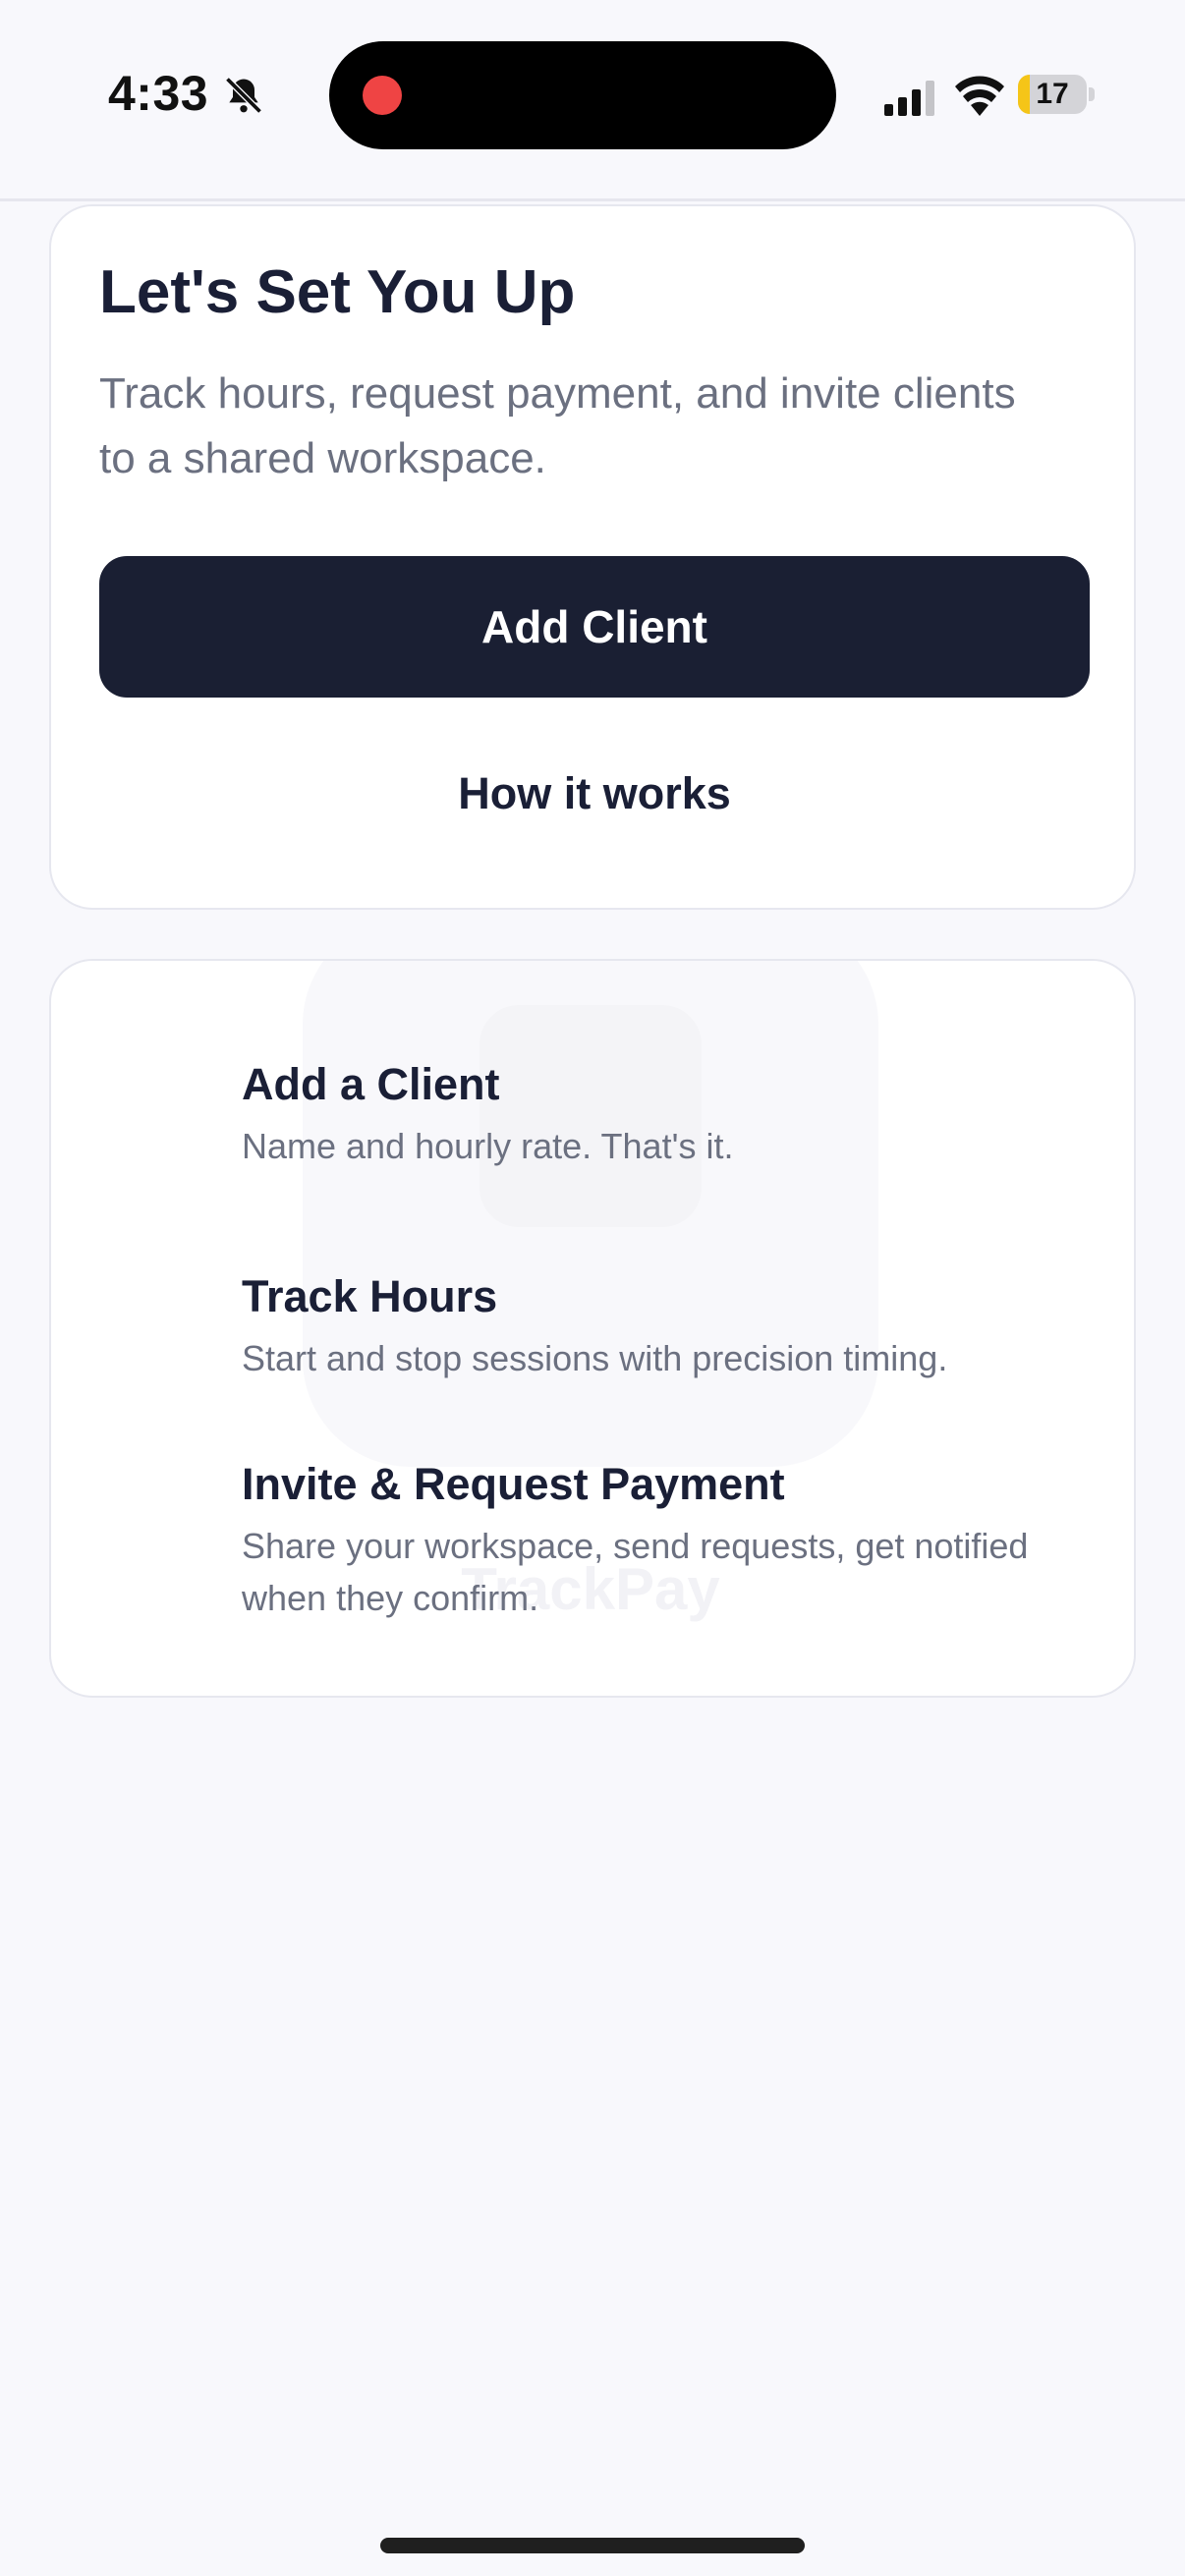 The height and width of the screenshot is (2576, 1185). I want to click on status-bar: 4:33 17, so click(592, 100).